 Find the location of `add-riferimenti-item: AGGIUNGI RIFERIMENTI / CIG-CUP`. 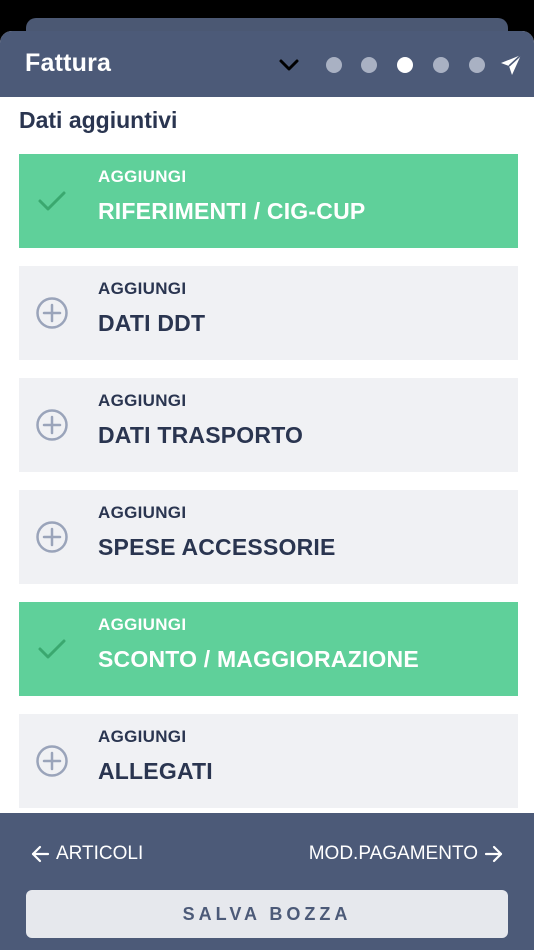

add-riferimenti-item: AGGIUNGI RIFERIMENTI / CIG-CUP is located at coordinates (268, 201).